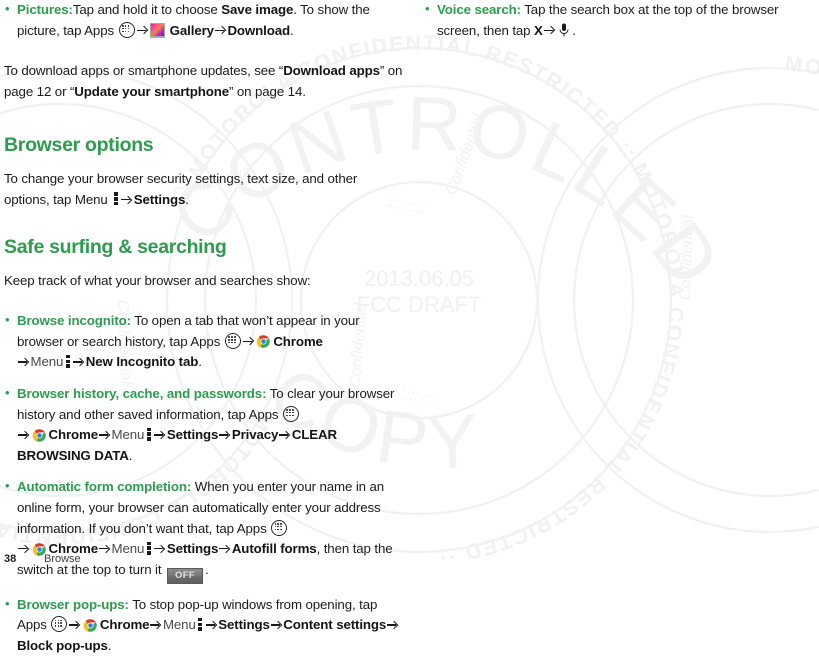 The height and width of the screenshot is (667, 819). Describe the element at coordinates (158, 30) in the screenshot. I see `gallery-icon` at that location.